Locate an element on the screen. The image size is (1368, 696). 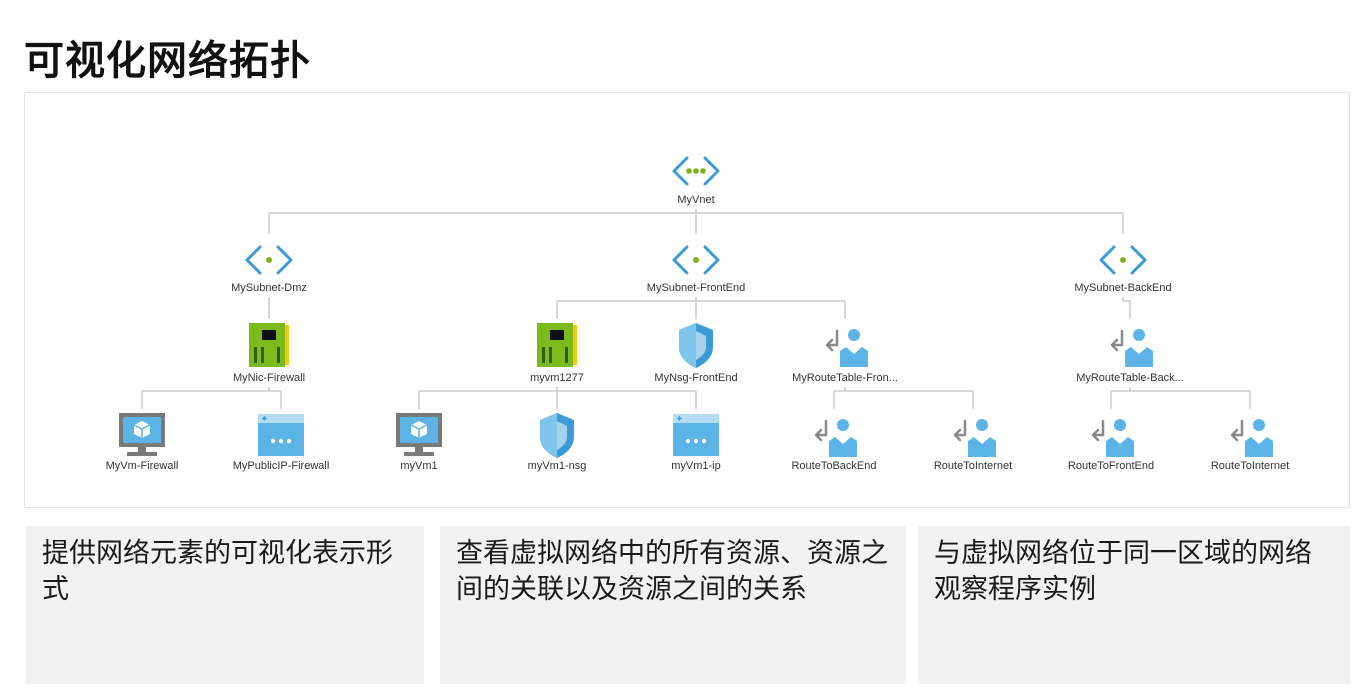
node-label: myVm1-ip is located at coordinates (696, 466).